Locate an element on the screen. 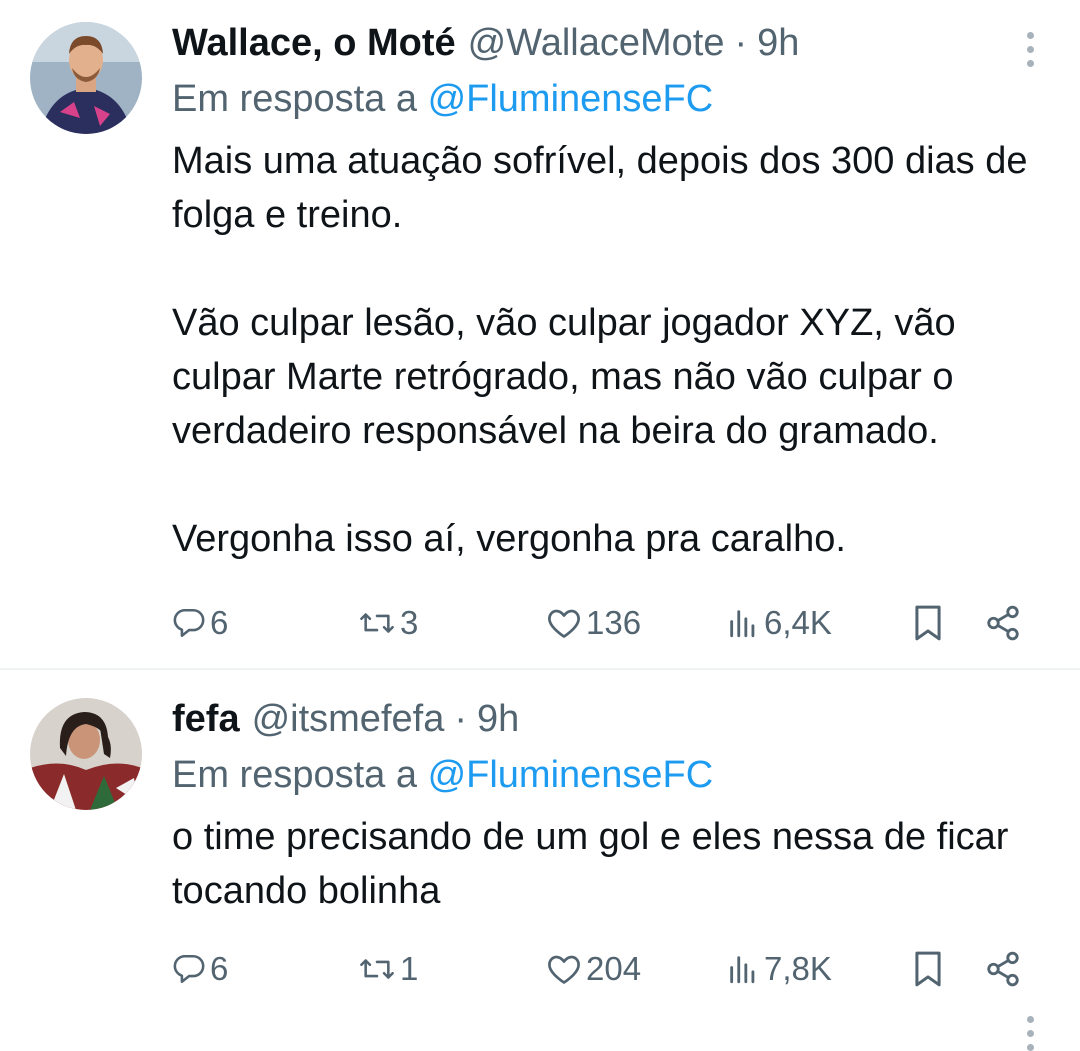 The width and height of the screenshot is (1080, 1051). view-count: 7,8K is located at coordinates (798, 968).